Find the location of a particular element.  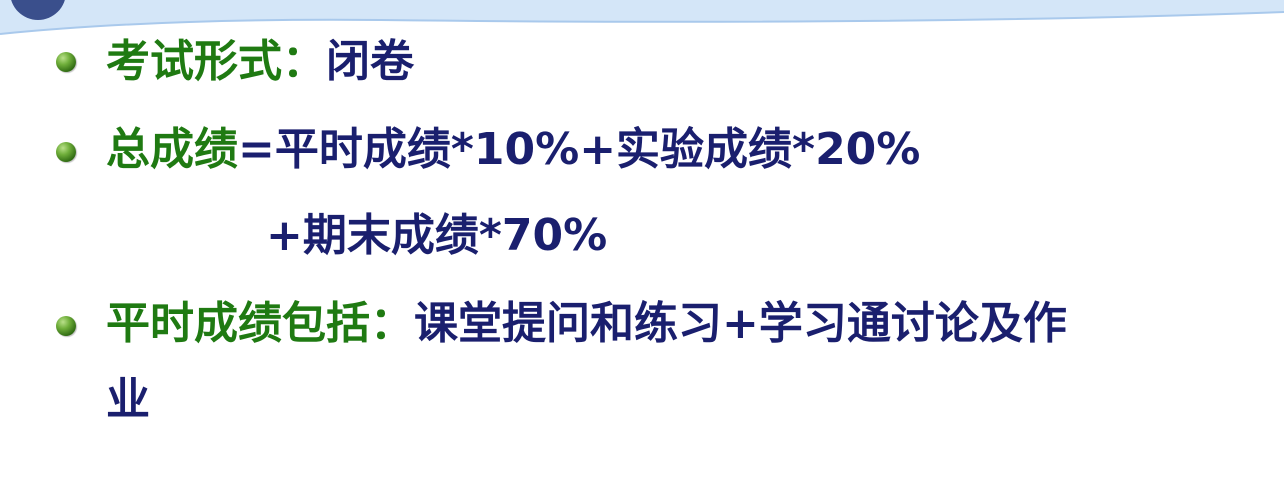

regular-score-line: 平时成绩包括：课堂提问和练习+学习通讨论及作 is located at coordinates (586, 324).